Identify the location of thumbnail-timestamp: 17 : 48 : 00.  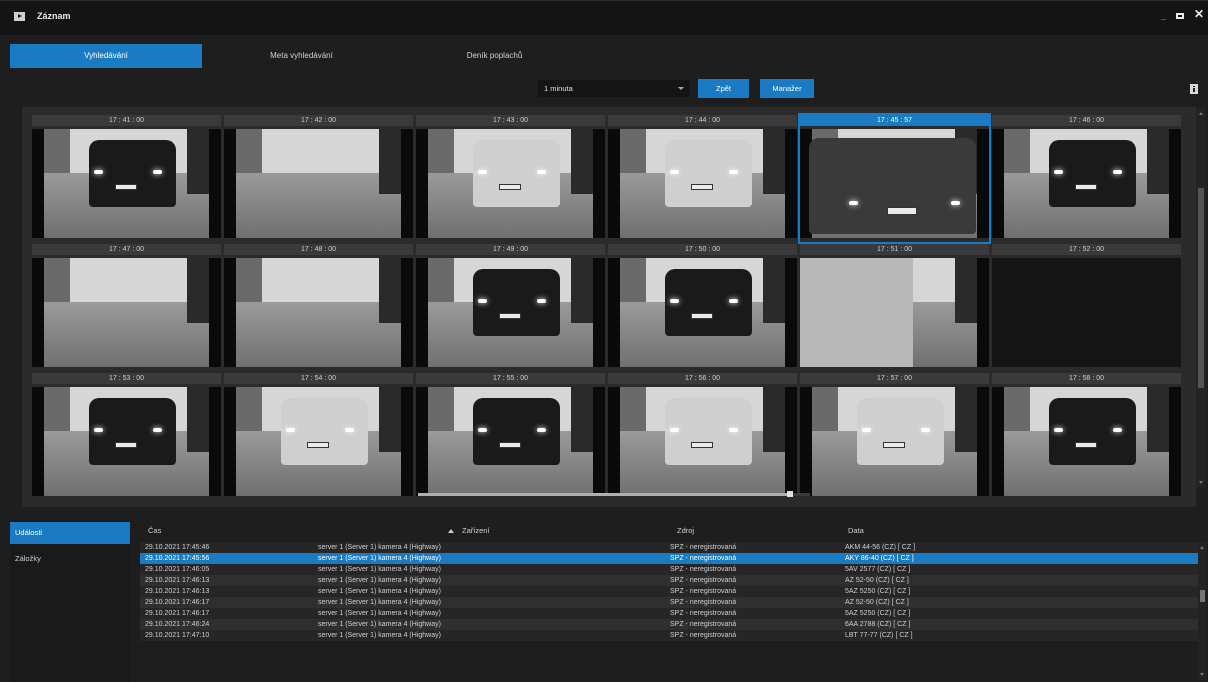
(318, 249).